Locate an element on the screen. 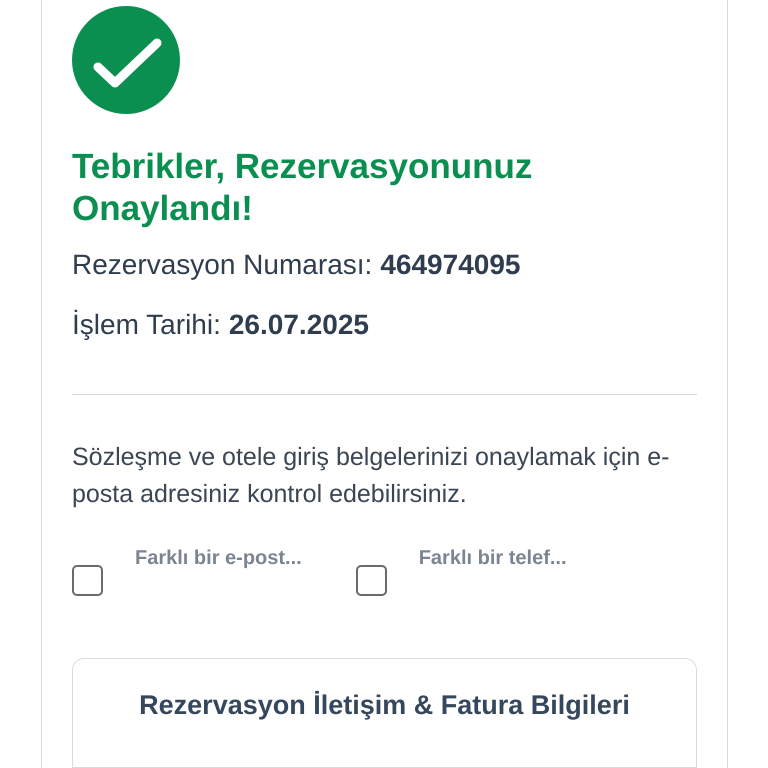  section-header: Rezervasyon İletişim & Fatura Bilgileri is located at coordinates (384, 713).